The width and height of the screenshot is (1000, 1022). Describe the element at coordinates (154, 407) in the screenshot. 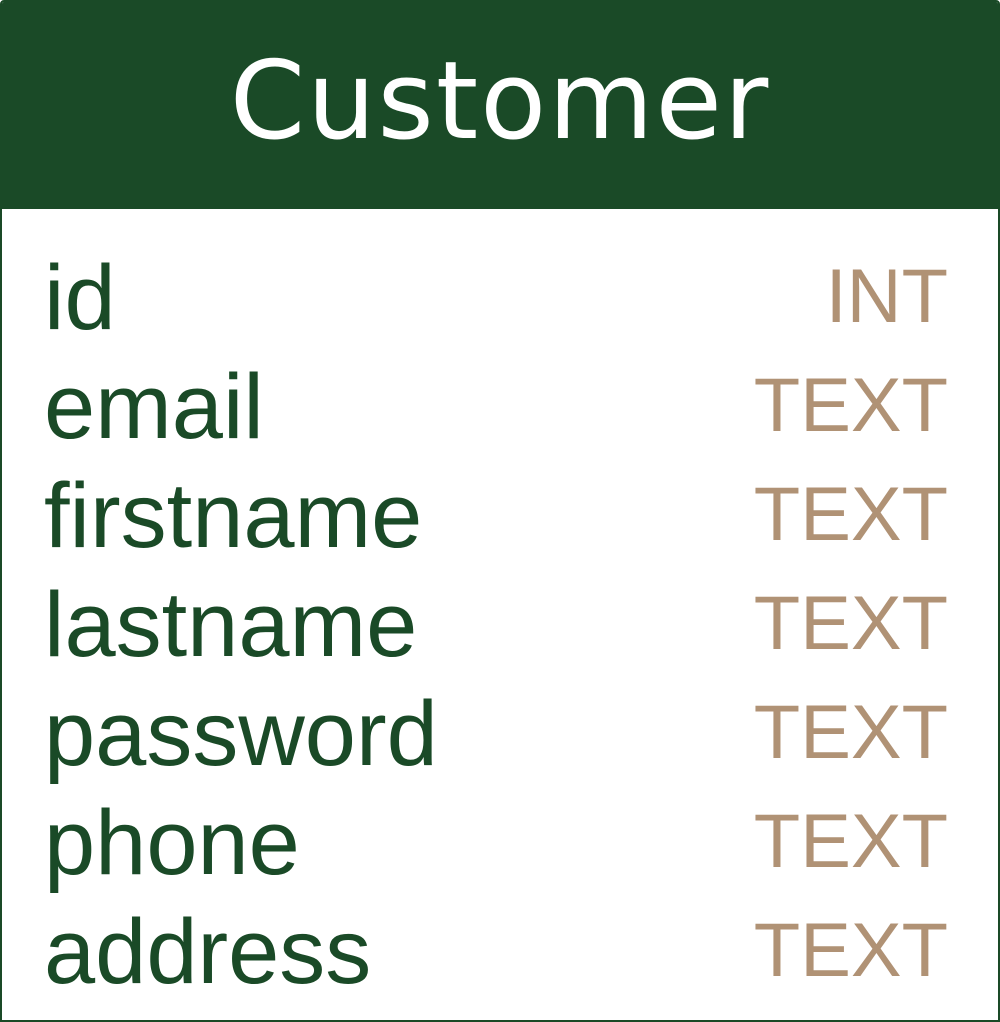

I see `field-name: email` at that location.